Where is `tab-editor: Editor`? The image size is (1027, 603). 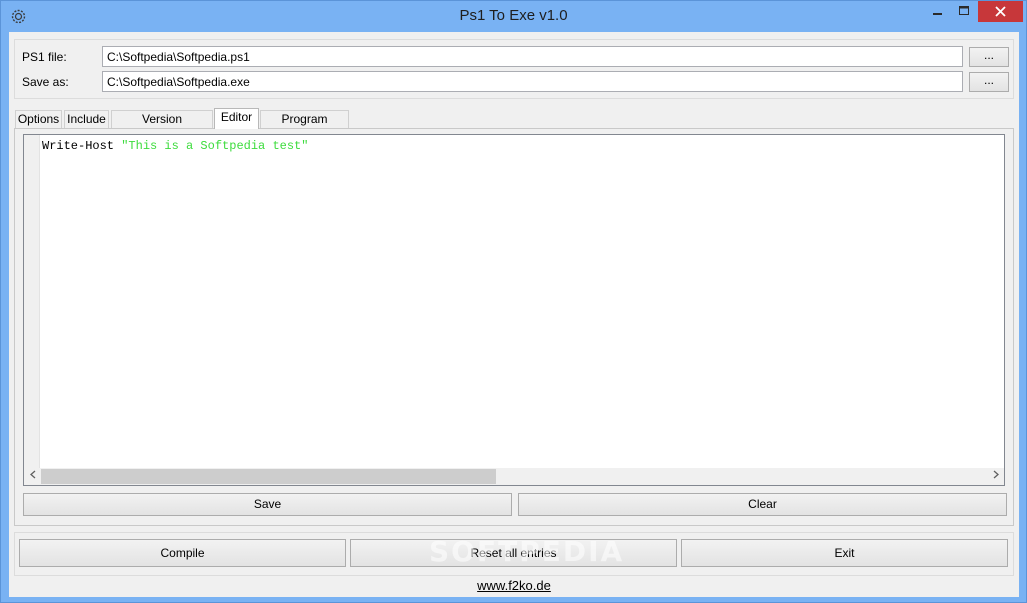 tab-editor: Editor is located at coordinates (236, 118).